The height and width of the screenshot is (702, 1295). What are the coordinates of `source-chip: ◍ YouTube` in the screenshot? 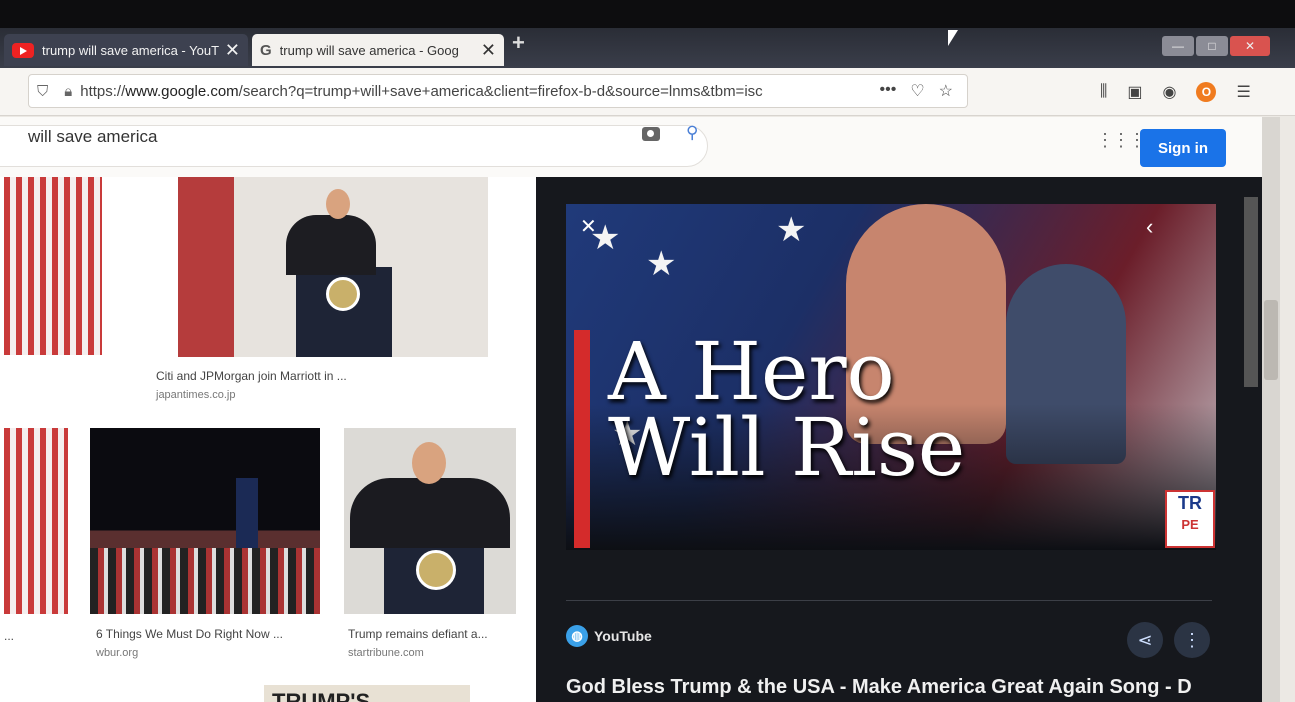 It's located at (609, 636).